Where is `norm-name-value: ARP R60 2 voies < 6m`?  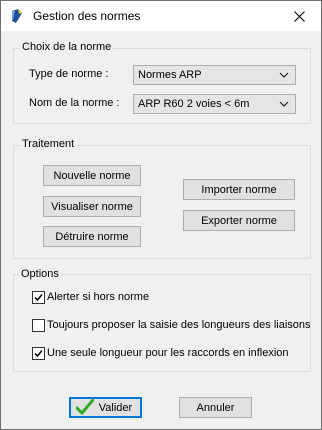
norm-name-value: ARP R60 2 voies < 6m is located at coordinates (194, 104).